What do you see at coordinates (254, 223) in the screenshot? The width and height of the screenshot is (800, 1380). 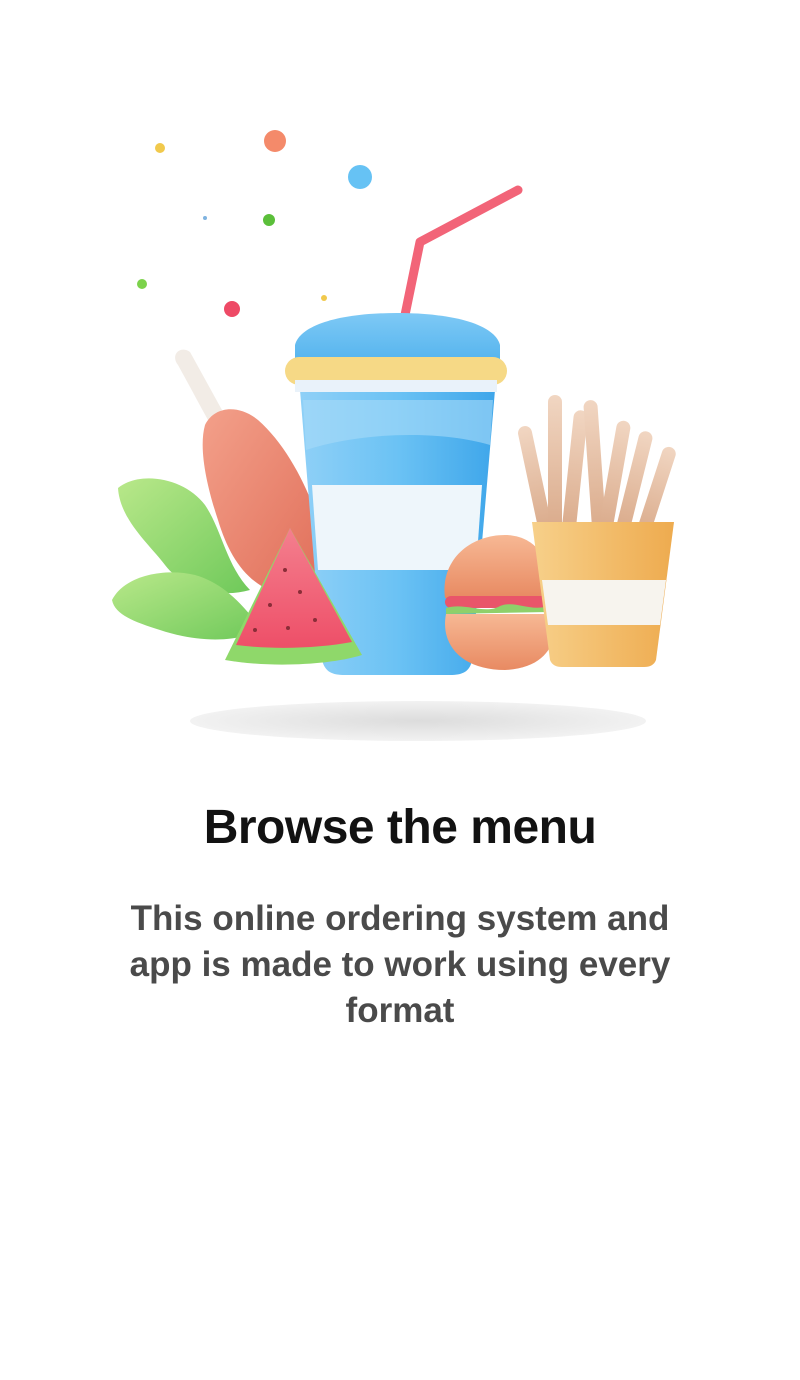 I see `confetti-dots` at bounding box center [254, 223].